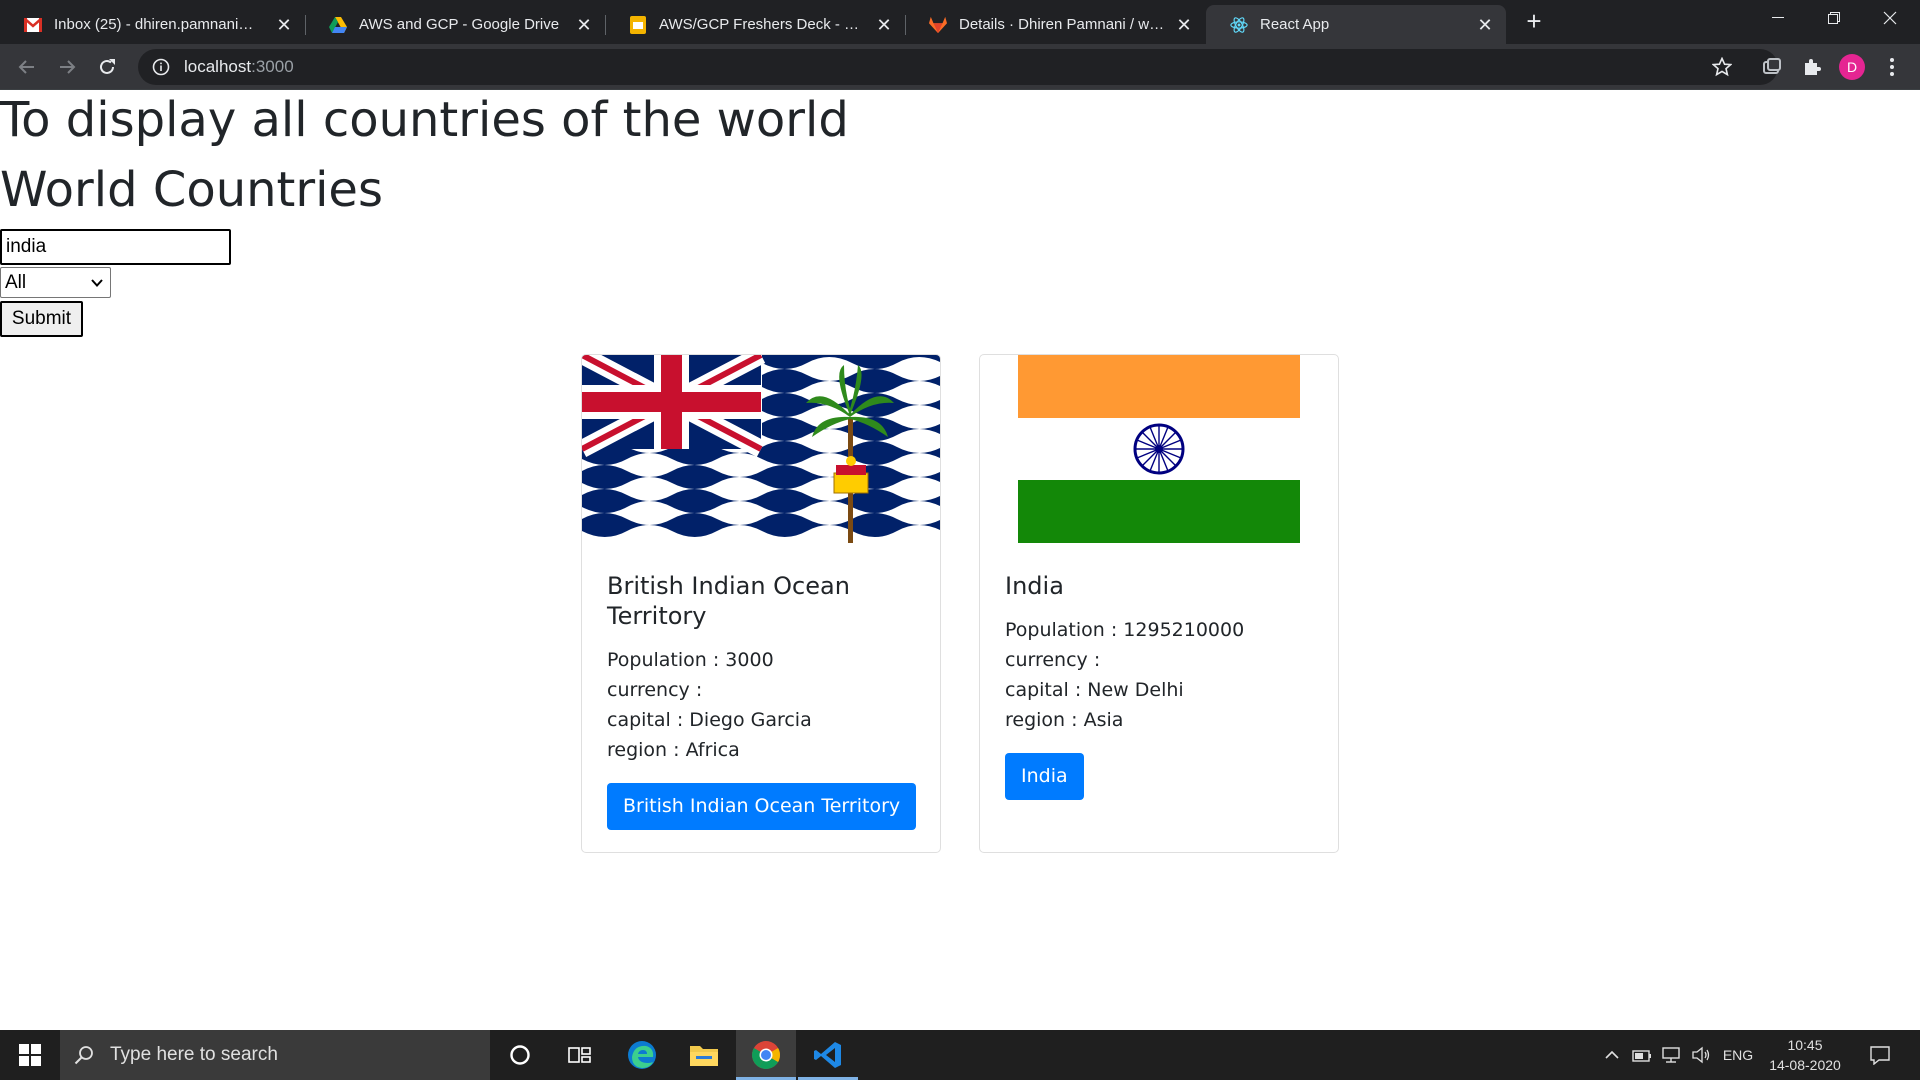  Describe the element at coordinates (115, 247) in the screenshot. I see `country-search-input` at that location.